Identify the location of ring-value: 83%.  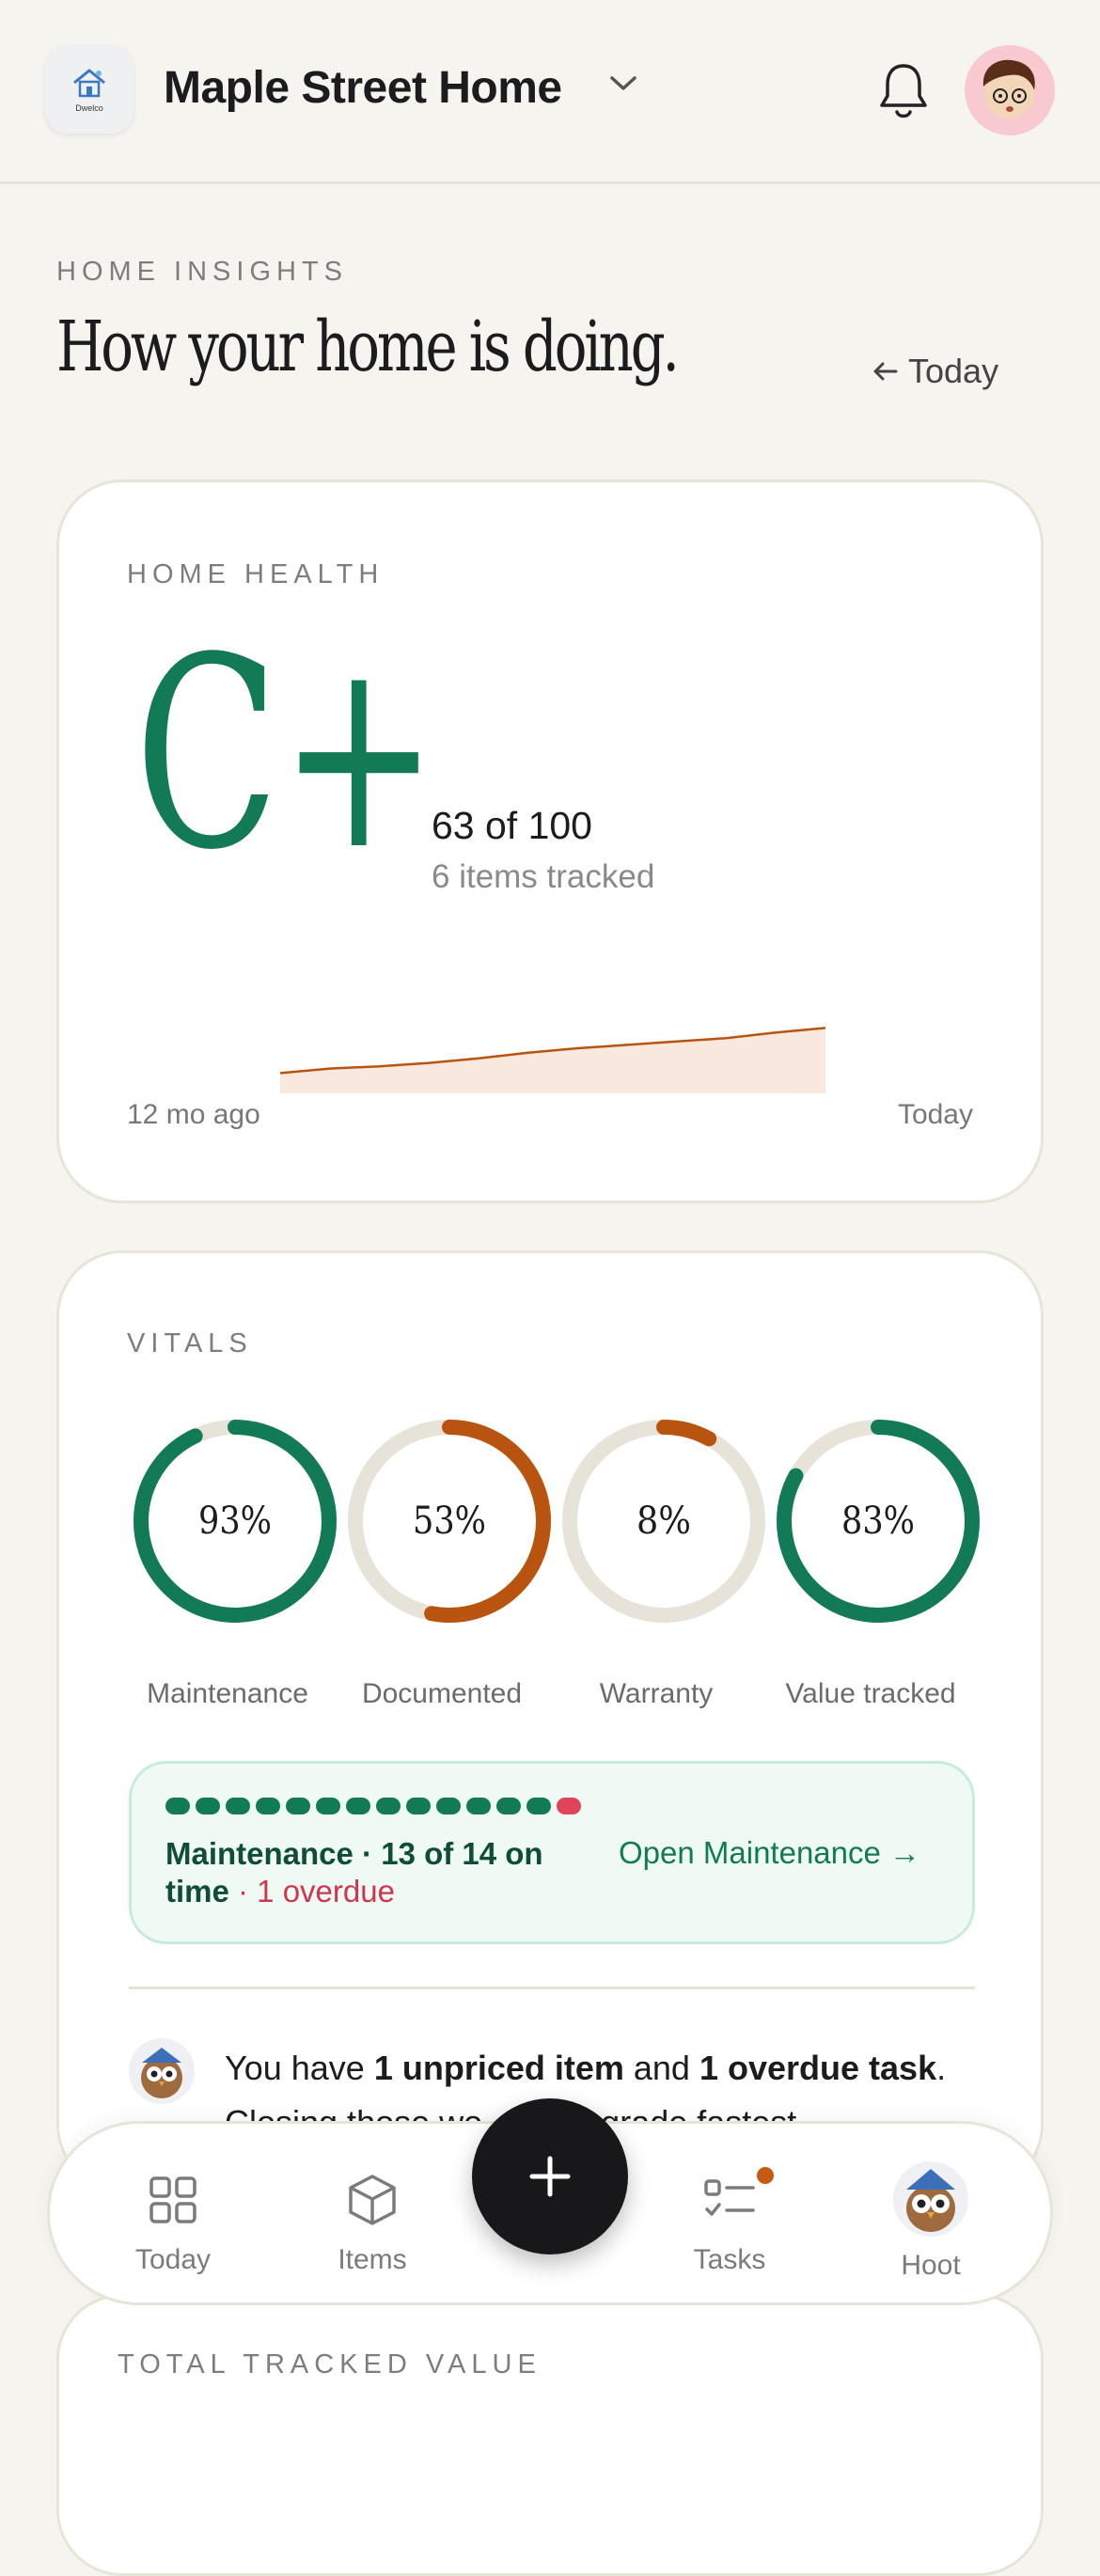
(878, 1522).